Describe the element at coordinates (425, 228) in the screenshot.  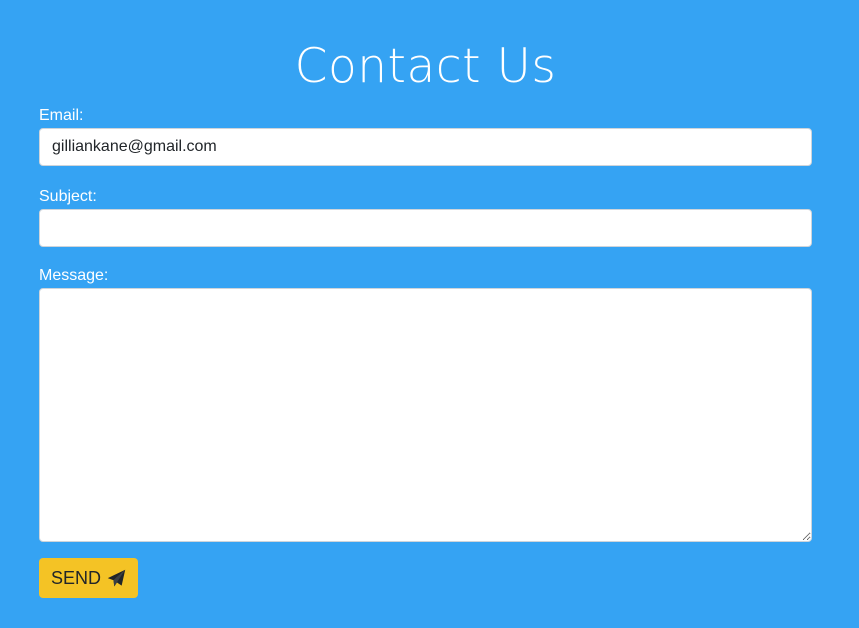
I see `subject-field` at that location.